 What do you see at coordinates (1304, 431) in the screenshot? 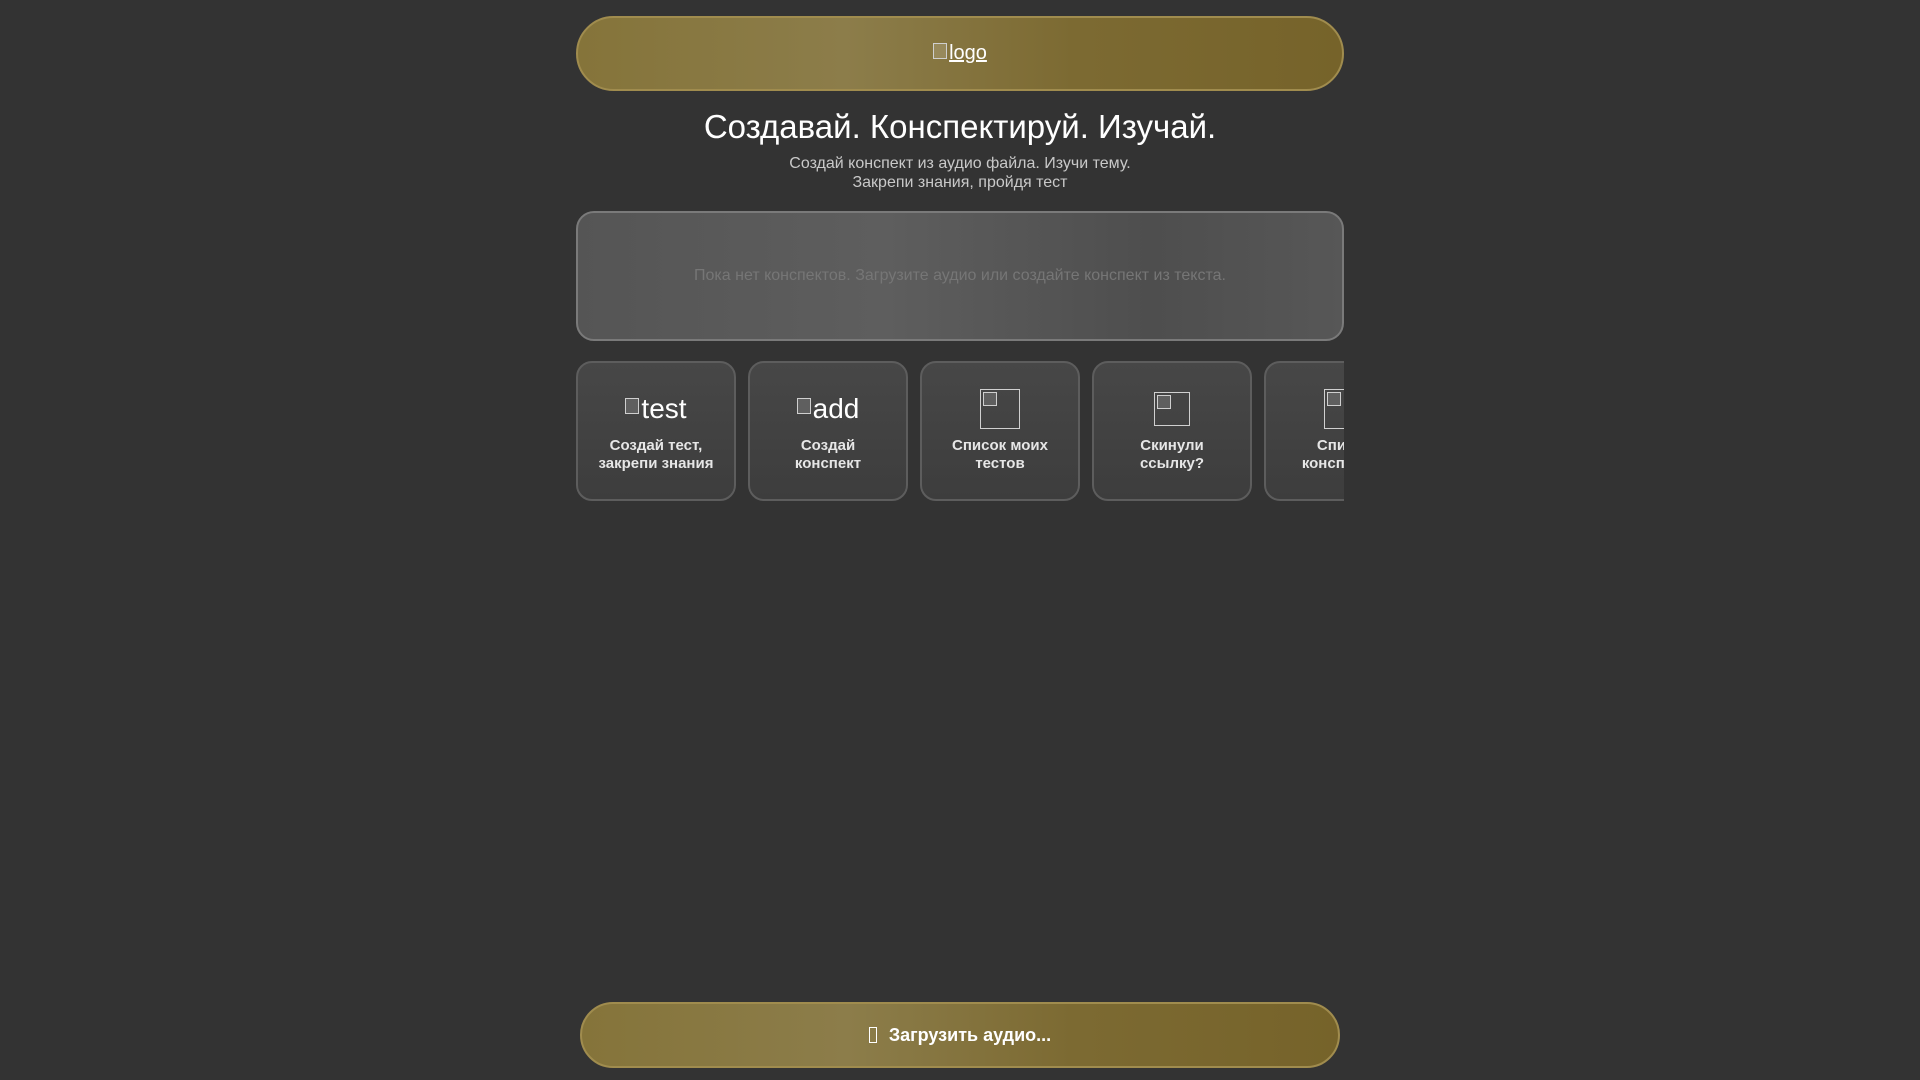
I see `notes-list-card: Список конспектов` at bounding box center [1304, 431].